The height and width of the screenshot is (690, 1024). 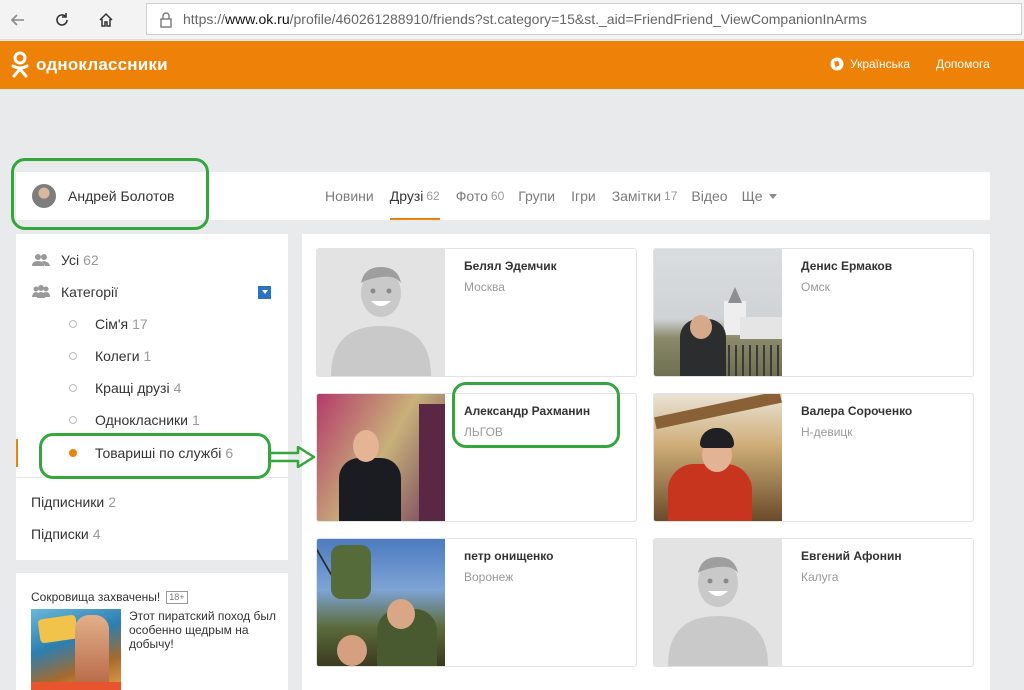 What do you see at coordinates (963, 64) in the screenshot?
I see `help-link: Допомога` at bounding box center [963, 64].